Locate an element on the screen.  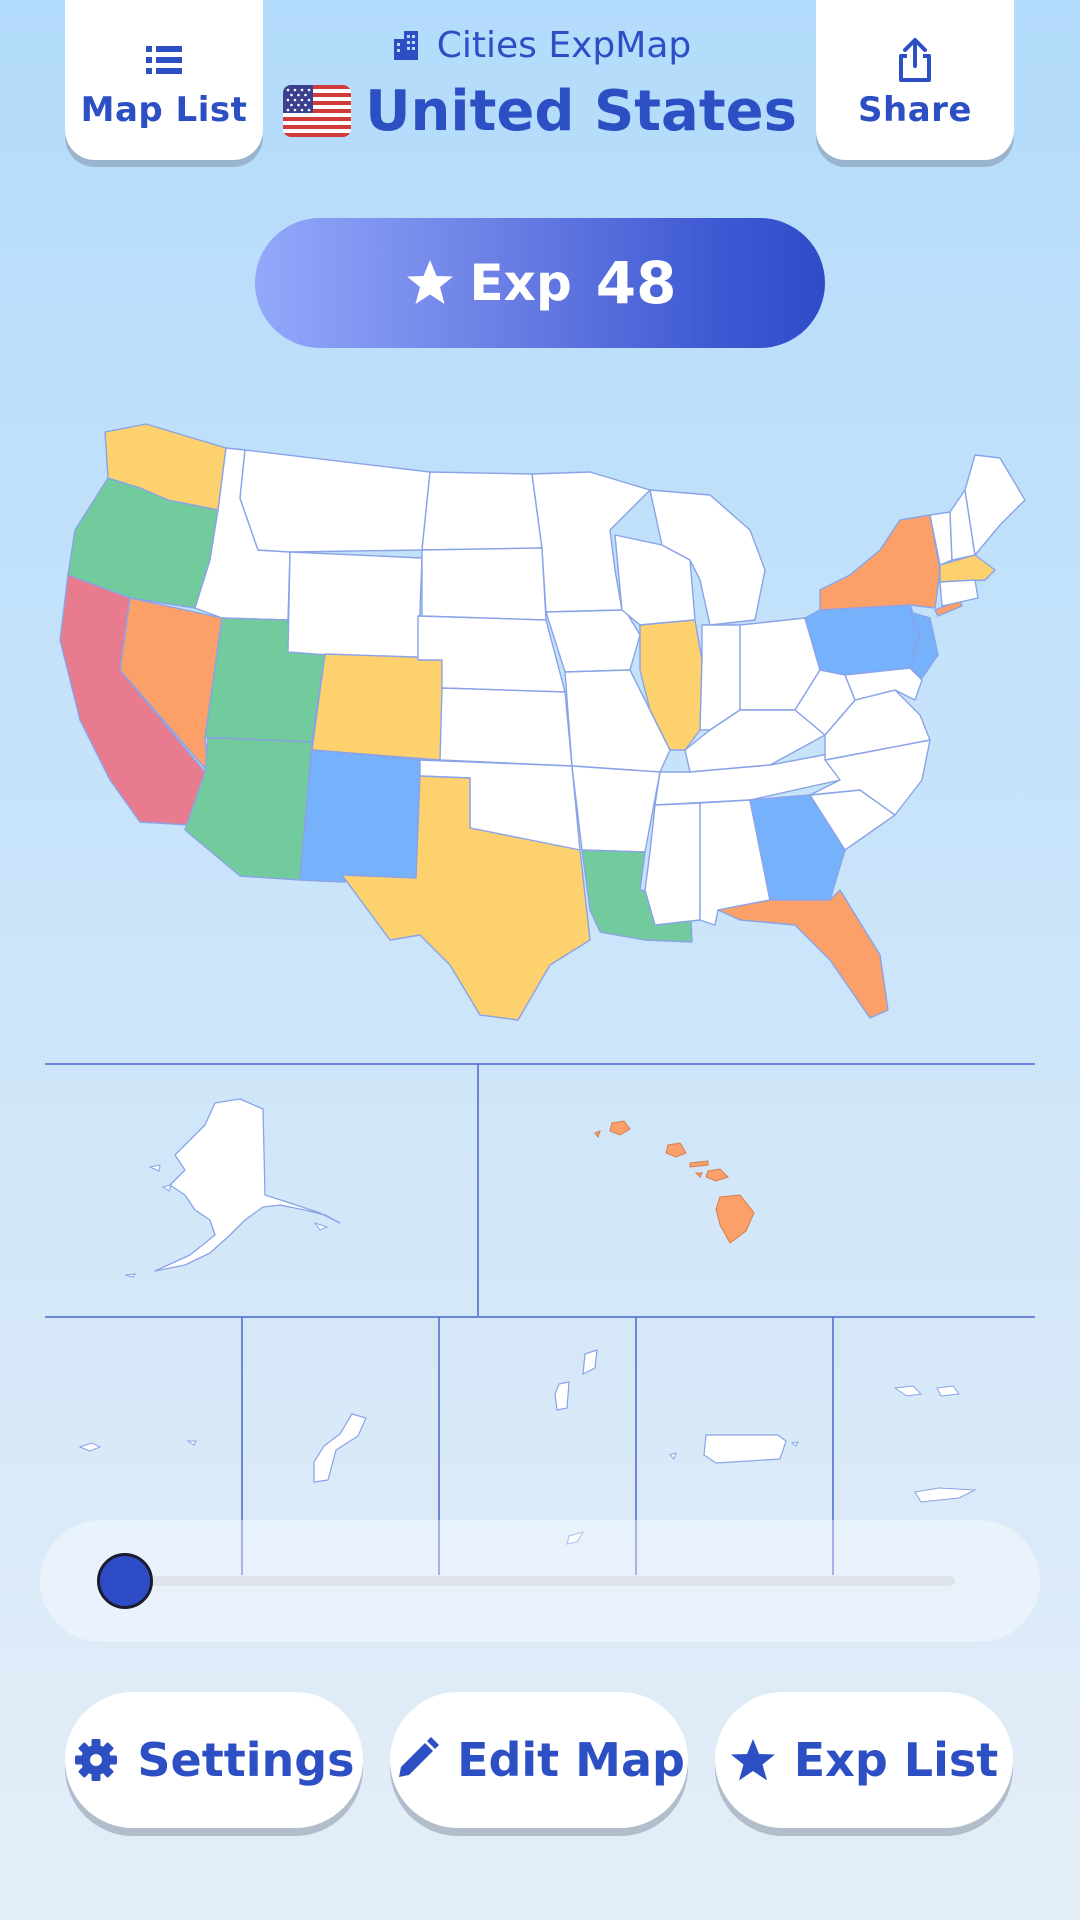
territory-virgin-islands is located at coordinates (908, 1391).